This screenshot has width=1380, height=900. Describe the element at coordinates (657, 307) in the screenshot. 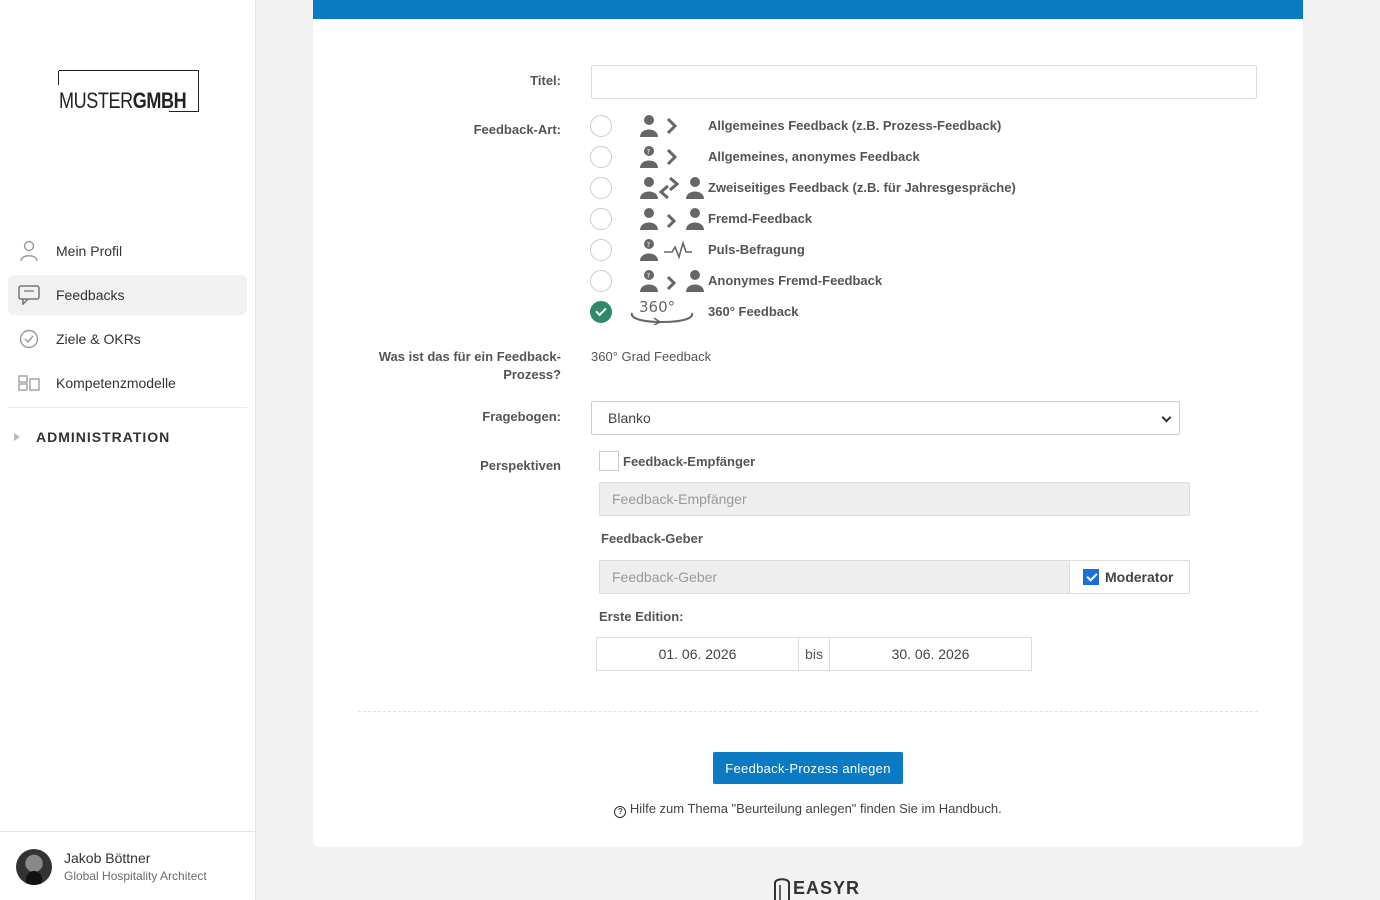

I see `svg-text: 360°` at that location.